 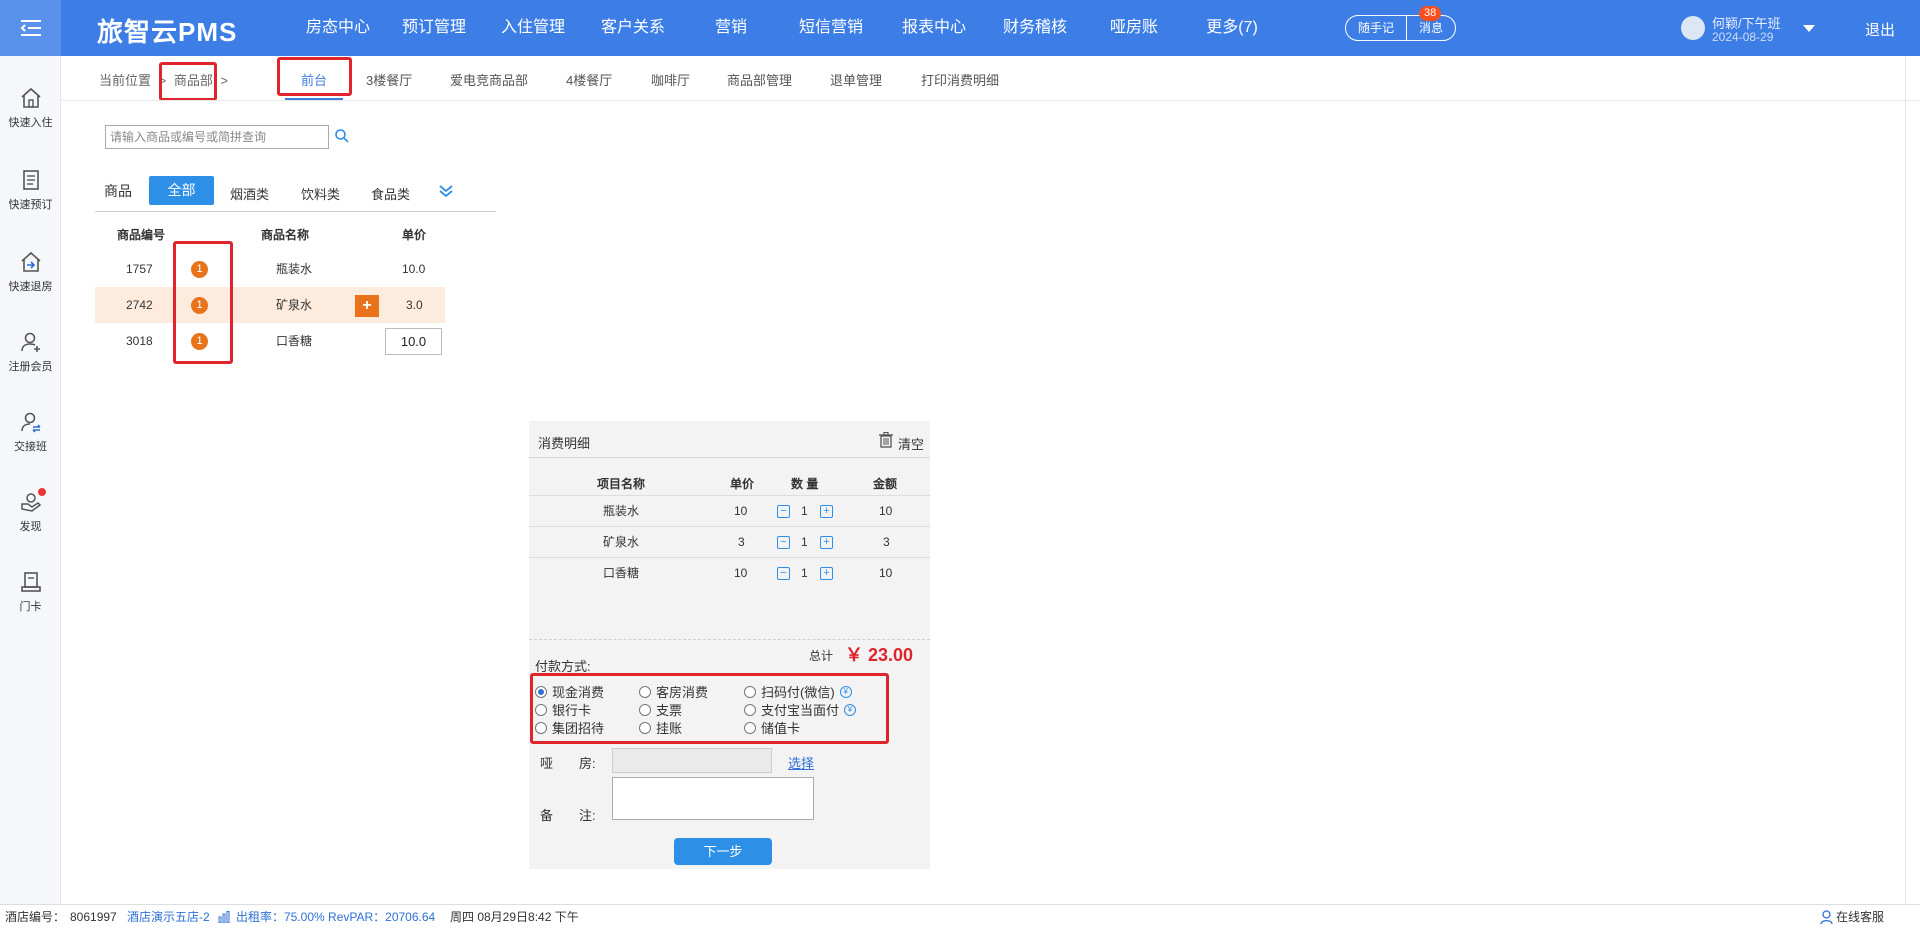 I want to click on search-icon, so click(x=342, y=136).